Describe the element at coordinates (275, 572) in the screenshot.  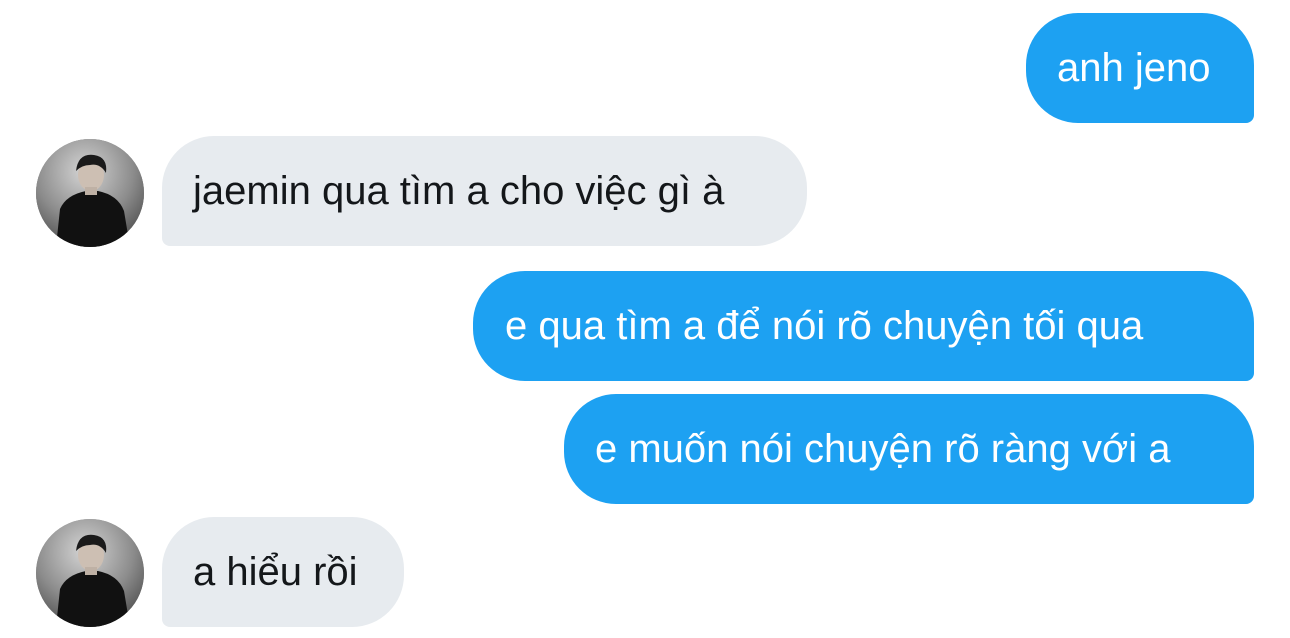
I see `message-text: a hiểu rồi` at that location.